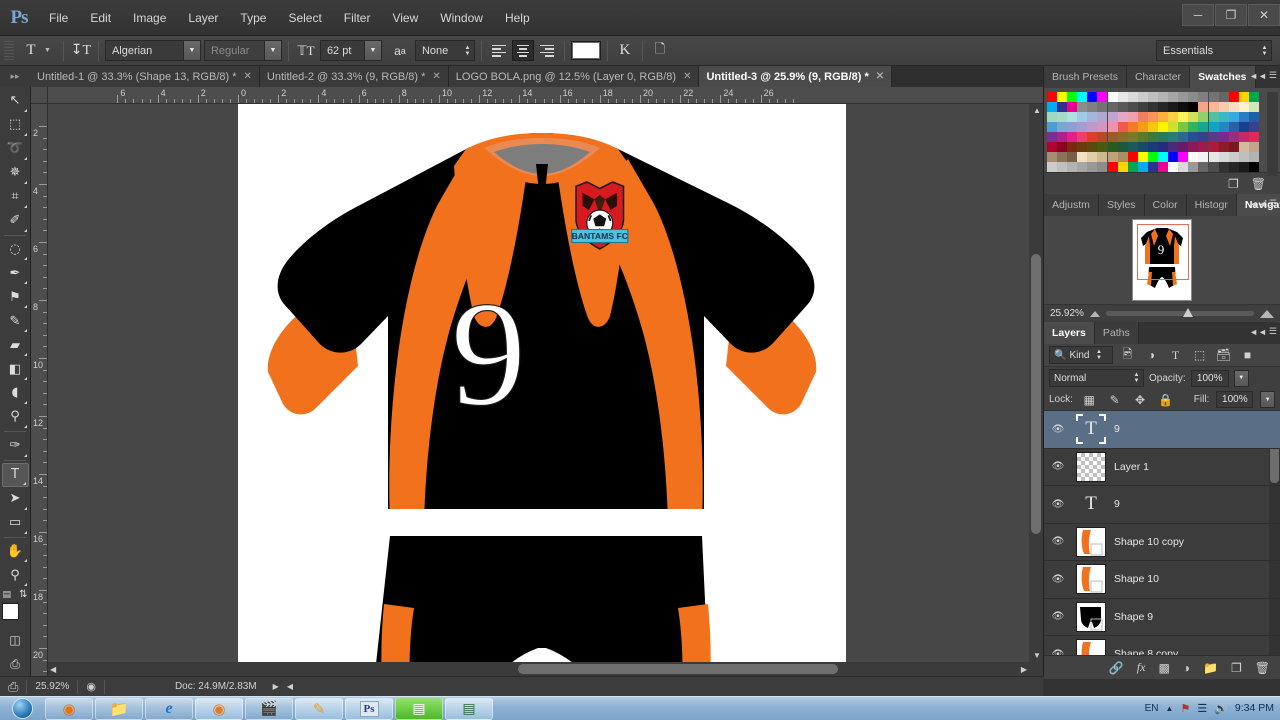  I want to click on zoom-tool-icon: ⚲, so click(15, 575).